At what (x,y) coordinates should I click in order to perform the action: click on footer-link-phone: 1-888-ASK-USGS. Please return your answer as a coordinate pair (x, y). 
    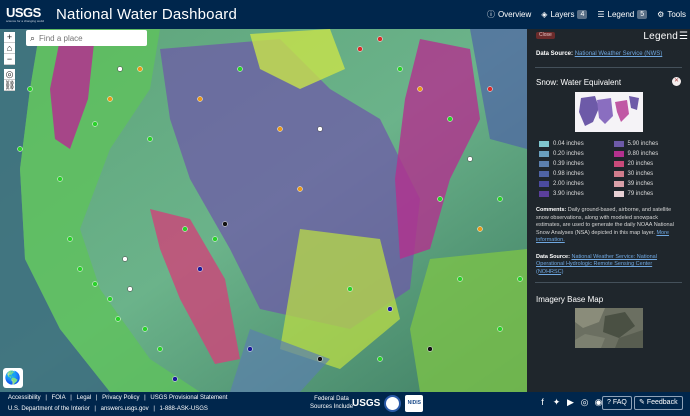
    Looking at the image, I should click on (184, 409).